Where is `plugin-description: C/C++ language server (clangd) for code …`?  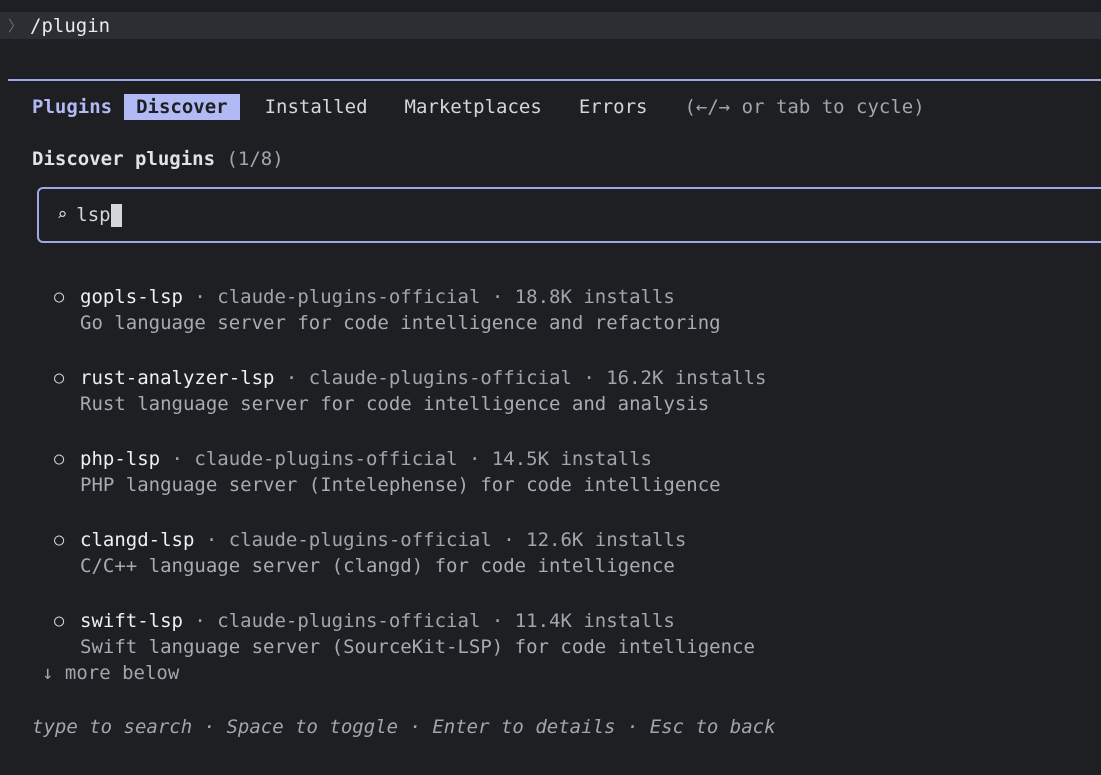
plugin-description: C/C++ language server (clangd) for code … is located at coordinates (377, 566).